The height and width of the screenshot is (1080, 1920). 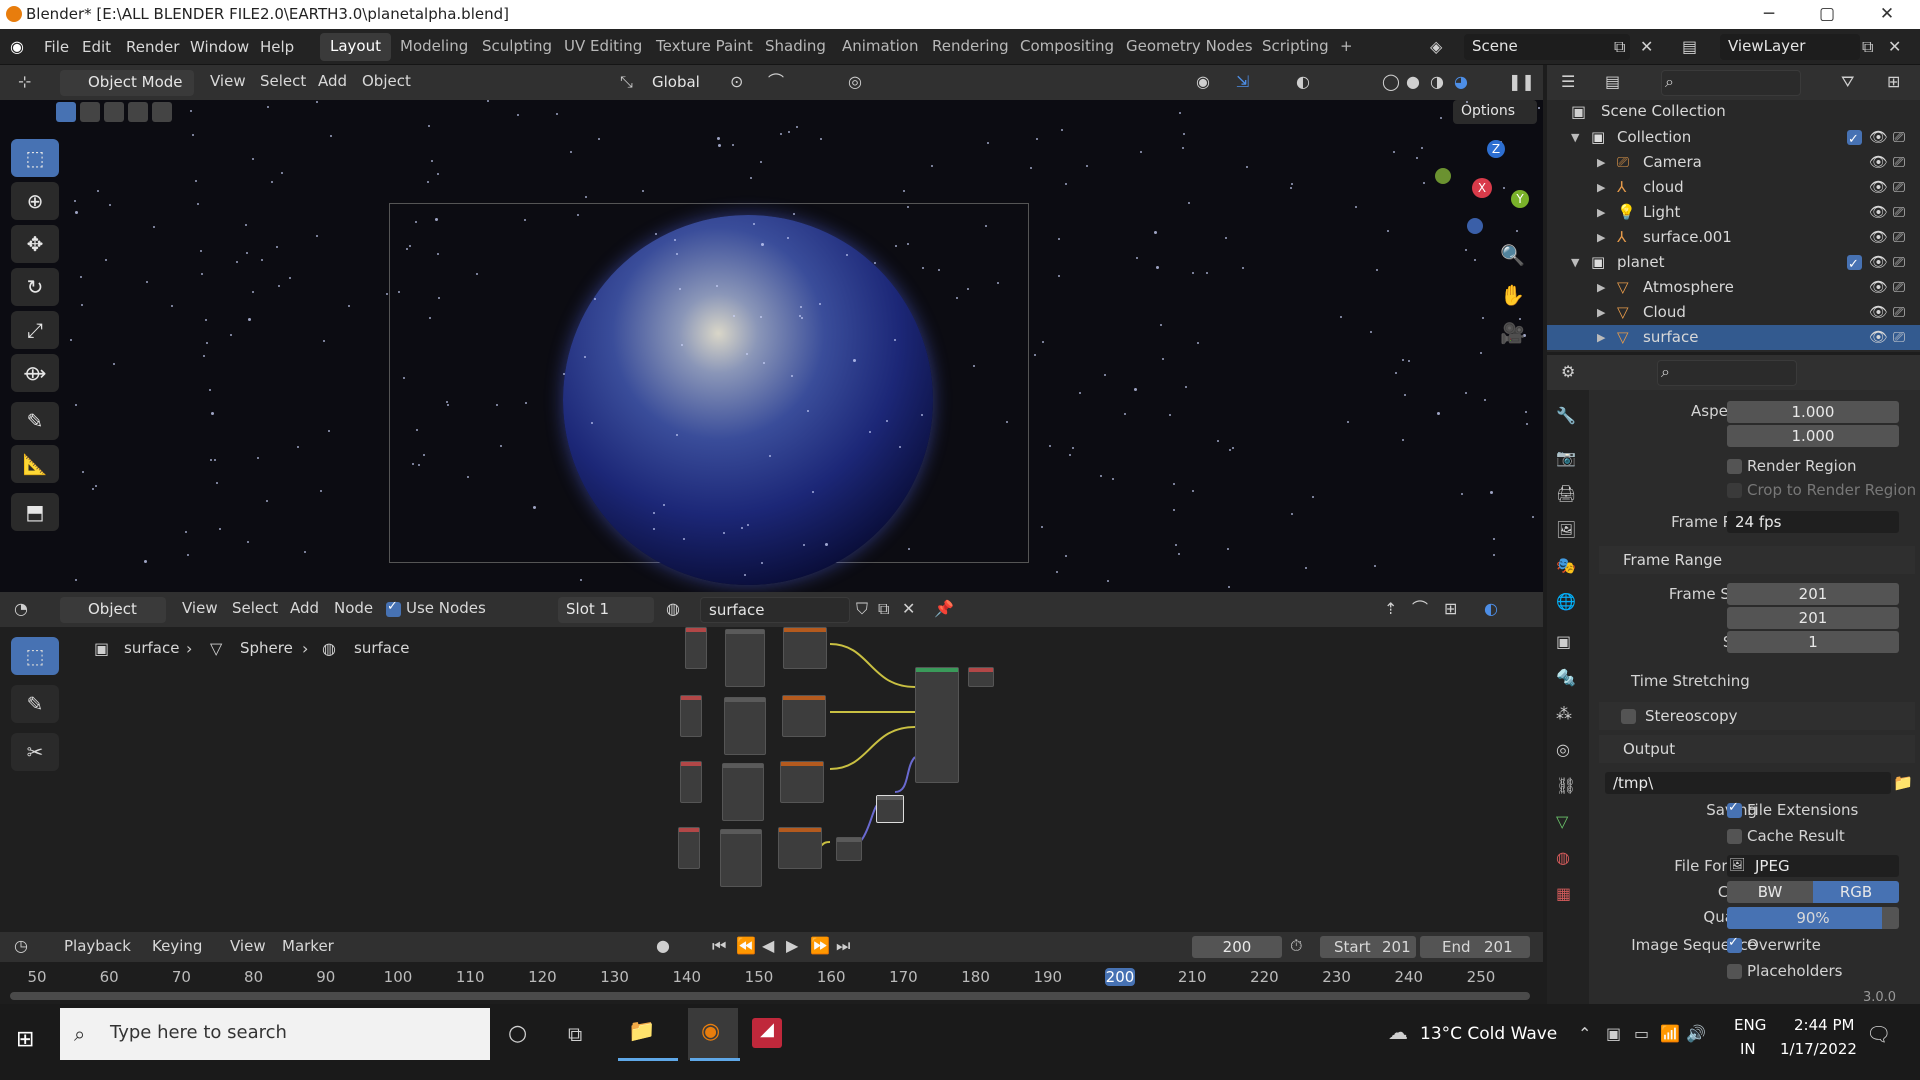 I want to click on quality-slider: 90%, so click(x=1813, y=918).